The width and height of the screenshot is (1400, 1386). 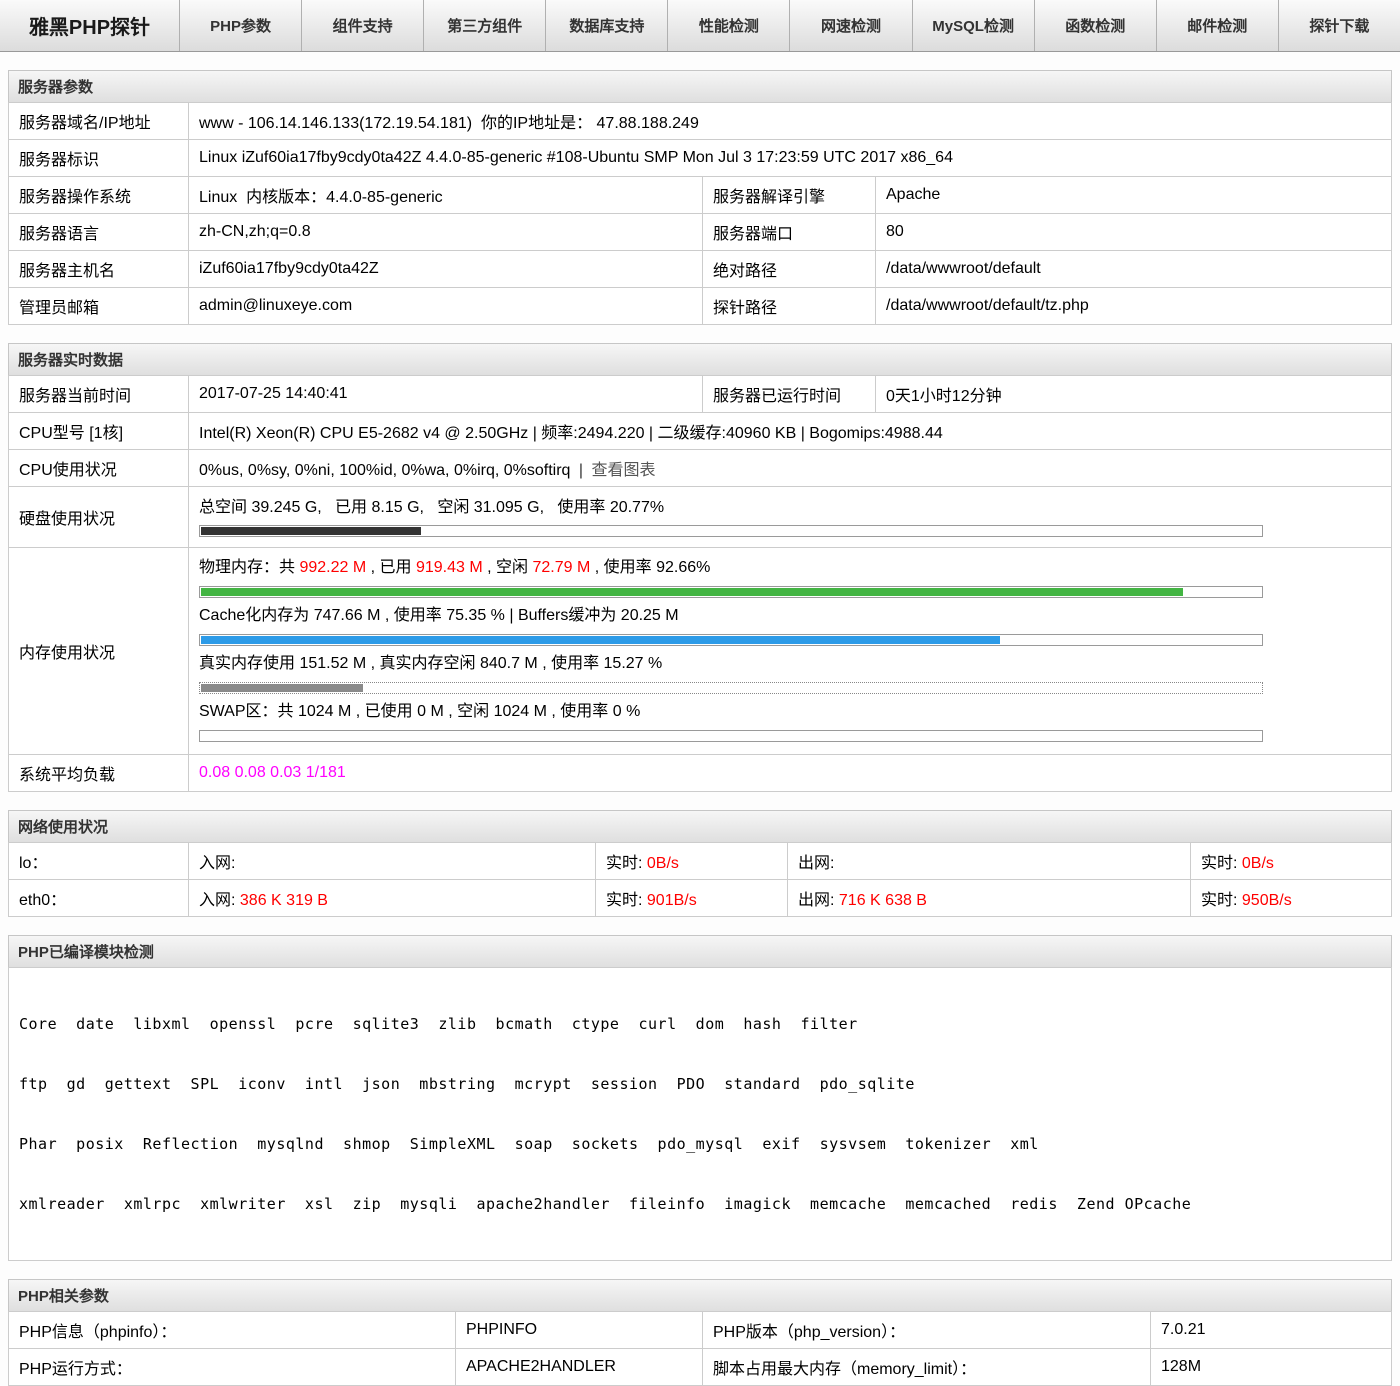 What do you see at coordinates (445, 195) in the screenshot?
I see `server-os-value: Linux 内核版本：4.4.0-85-generic` at bounding box center [445, 195].